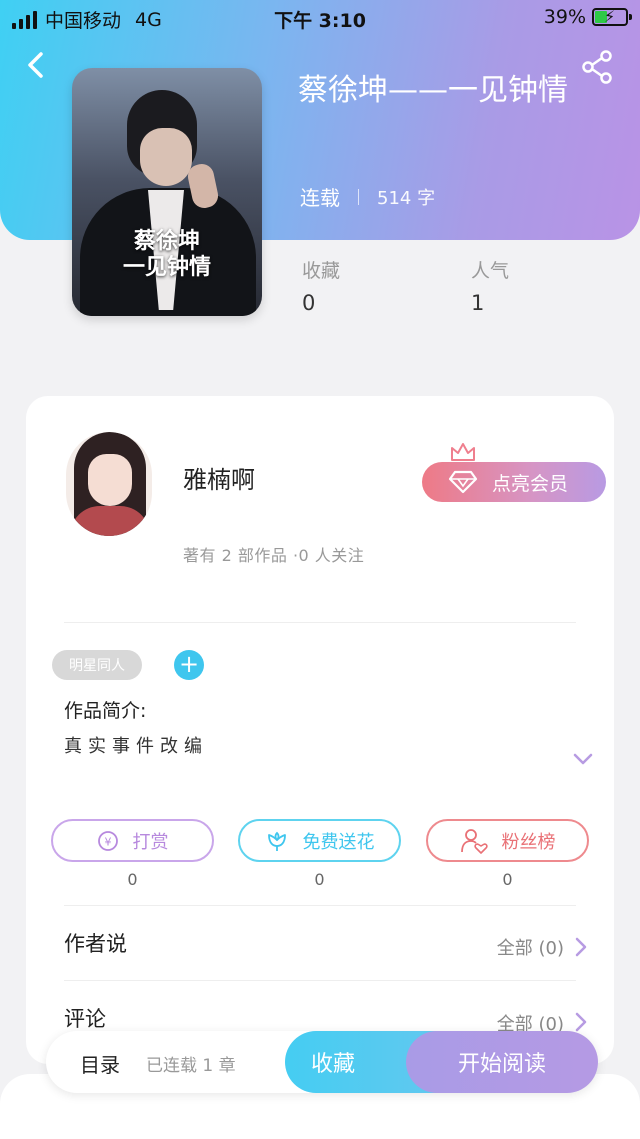 The height and width of the screenshot is (1139, 640). I want to click on fans-button: 粉丝榜, so click(507, 840).